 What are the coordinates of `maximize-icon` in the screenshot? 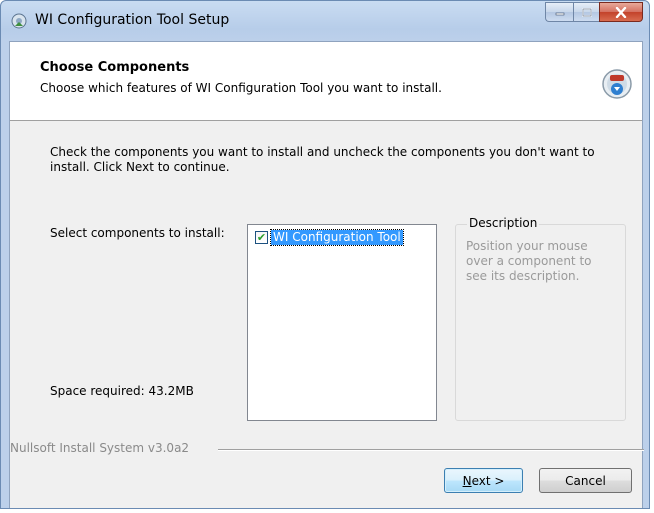 It's located at (586, 12).